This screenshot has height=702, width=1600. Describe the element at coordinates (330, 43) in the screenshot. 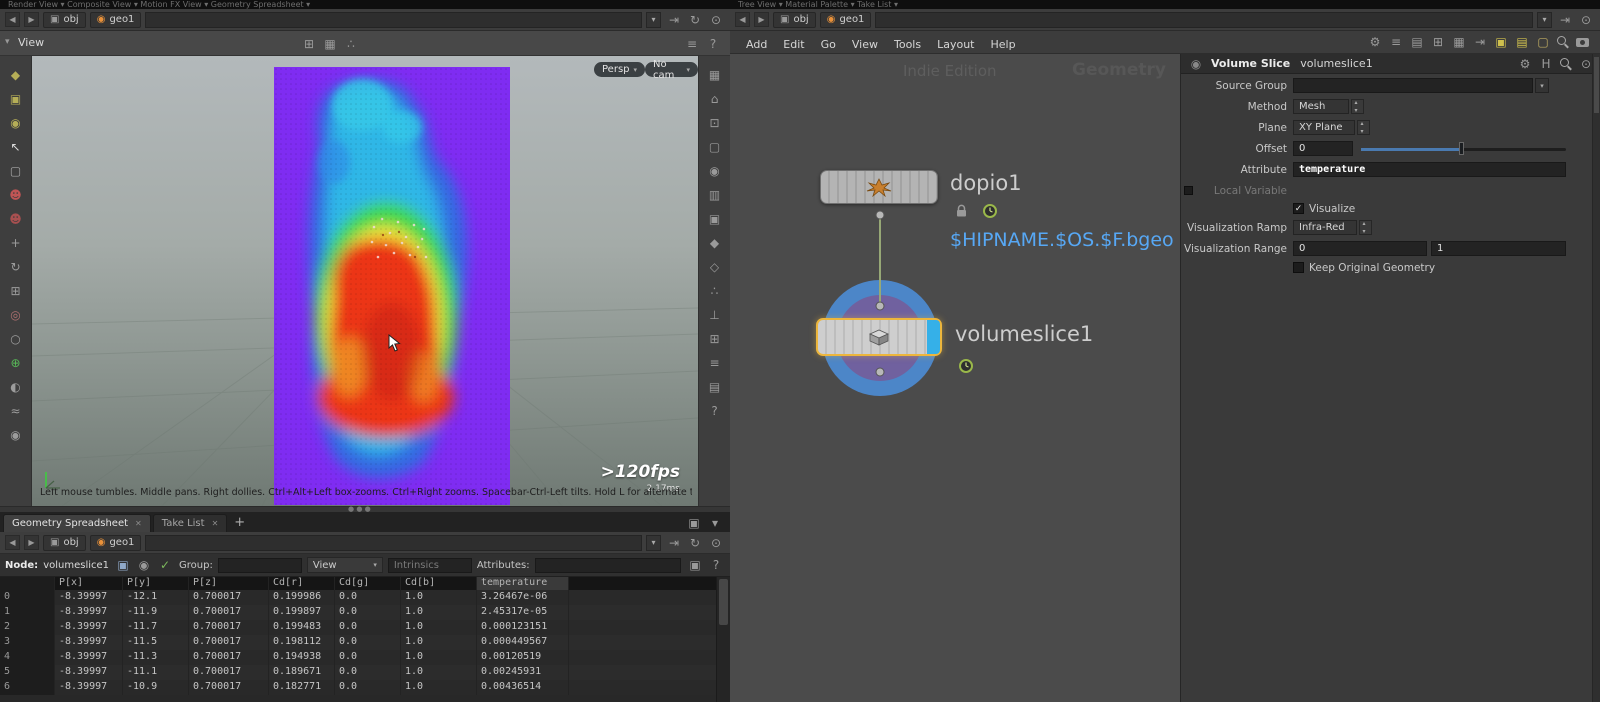

I see `snap-primitive-icon: ▦` at that location.